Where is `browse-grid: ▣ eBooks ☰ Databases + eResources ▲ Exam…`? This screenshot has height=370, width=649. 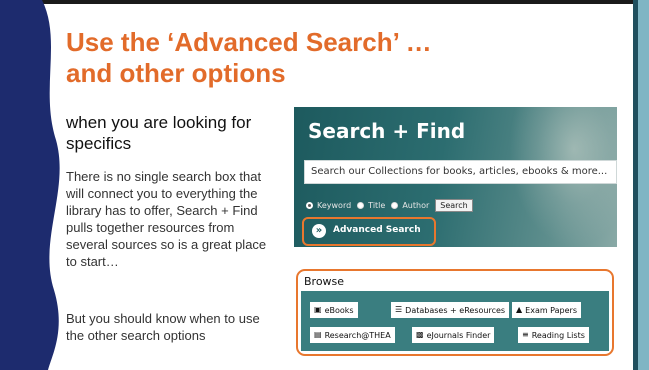 browse-grid: ▣ eBooks ☰ Databases + eResources ▲ Exam… is located at coordinates (455, 321).